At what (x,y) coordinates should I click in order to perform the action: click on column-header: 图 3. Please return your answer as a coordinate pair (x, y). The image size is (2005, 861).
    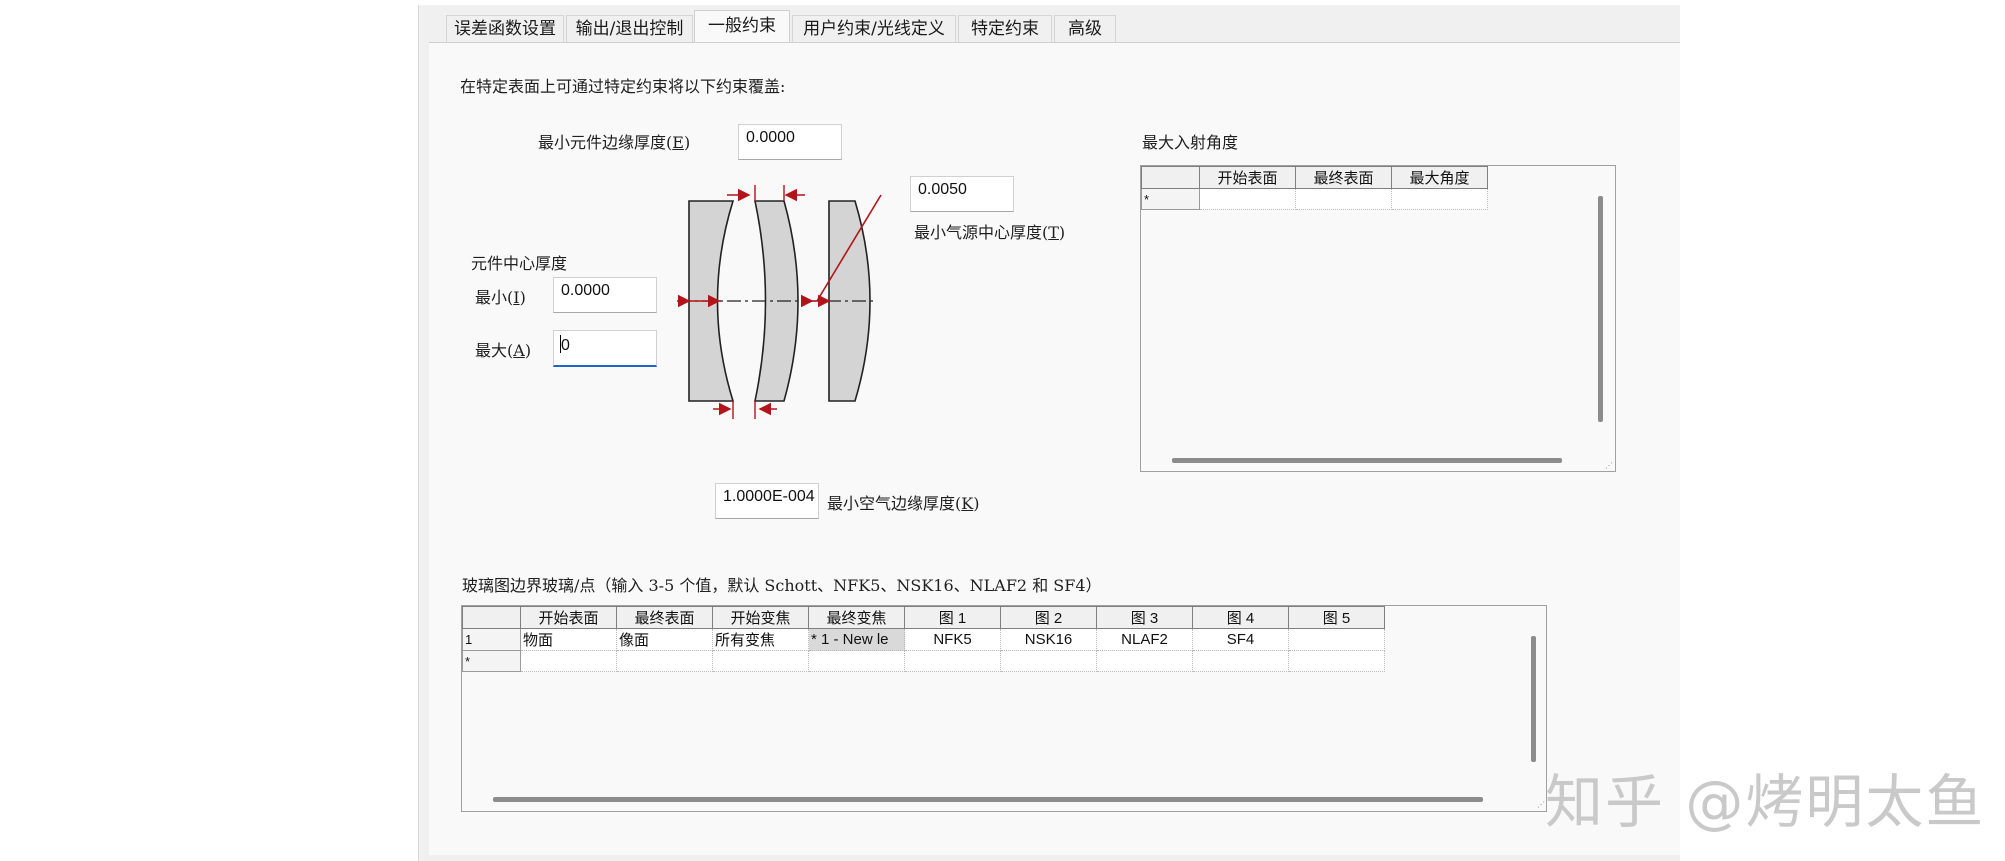
    Looking at the image, I should click on (1144, 617).